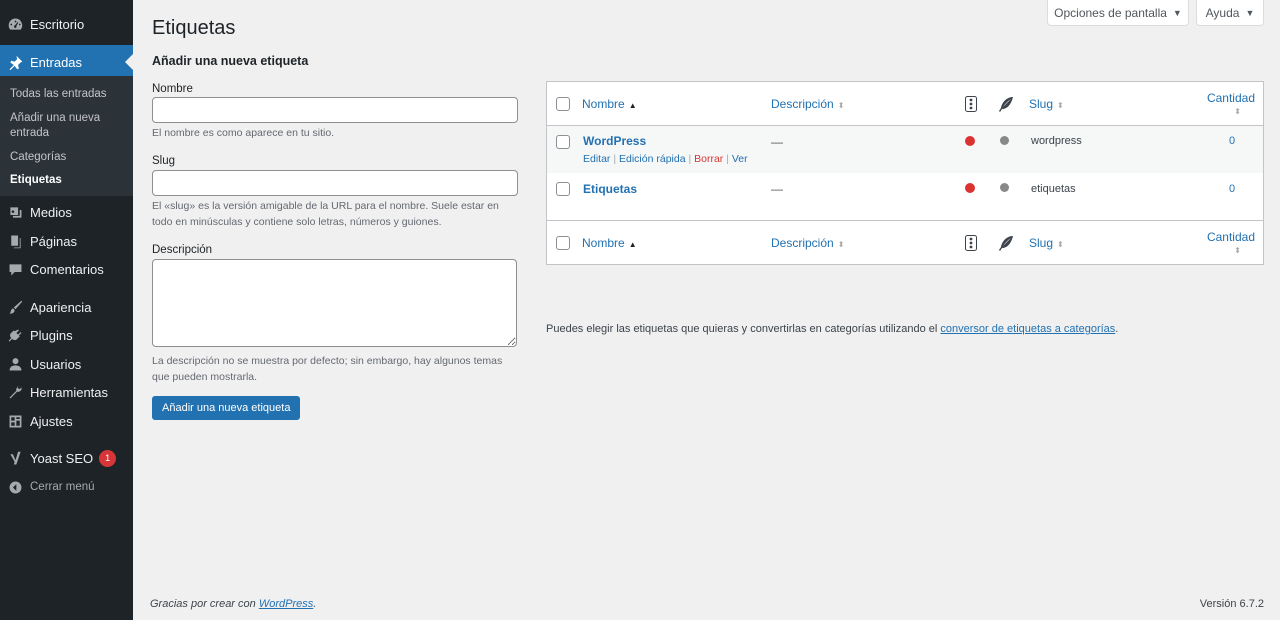 Image resolution: width=1280 pixels, height=620 pixels. I want to click on menu-dashboard-label: Escritorio, so click(57, 24).